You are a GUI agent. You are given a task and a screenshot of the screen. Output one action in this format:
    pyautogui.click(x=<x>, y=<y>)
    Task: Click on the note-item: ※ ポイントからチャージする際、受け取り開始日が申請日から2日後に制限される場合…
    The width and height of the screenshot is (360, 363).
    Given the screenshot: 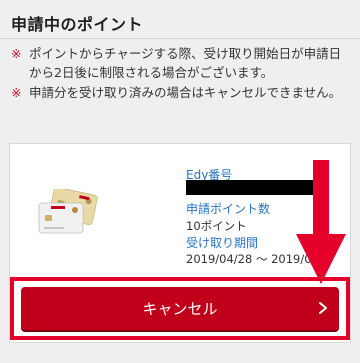 What is the action you would take?
    pyautogui.click(x=182, y=63)
    